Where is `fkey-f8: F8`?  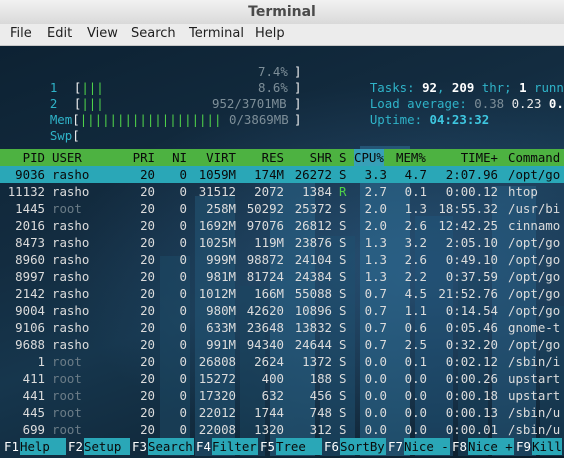 fkey-f8: F8 is located at coordinates (459, 446).